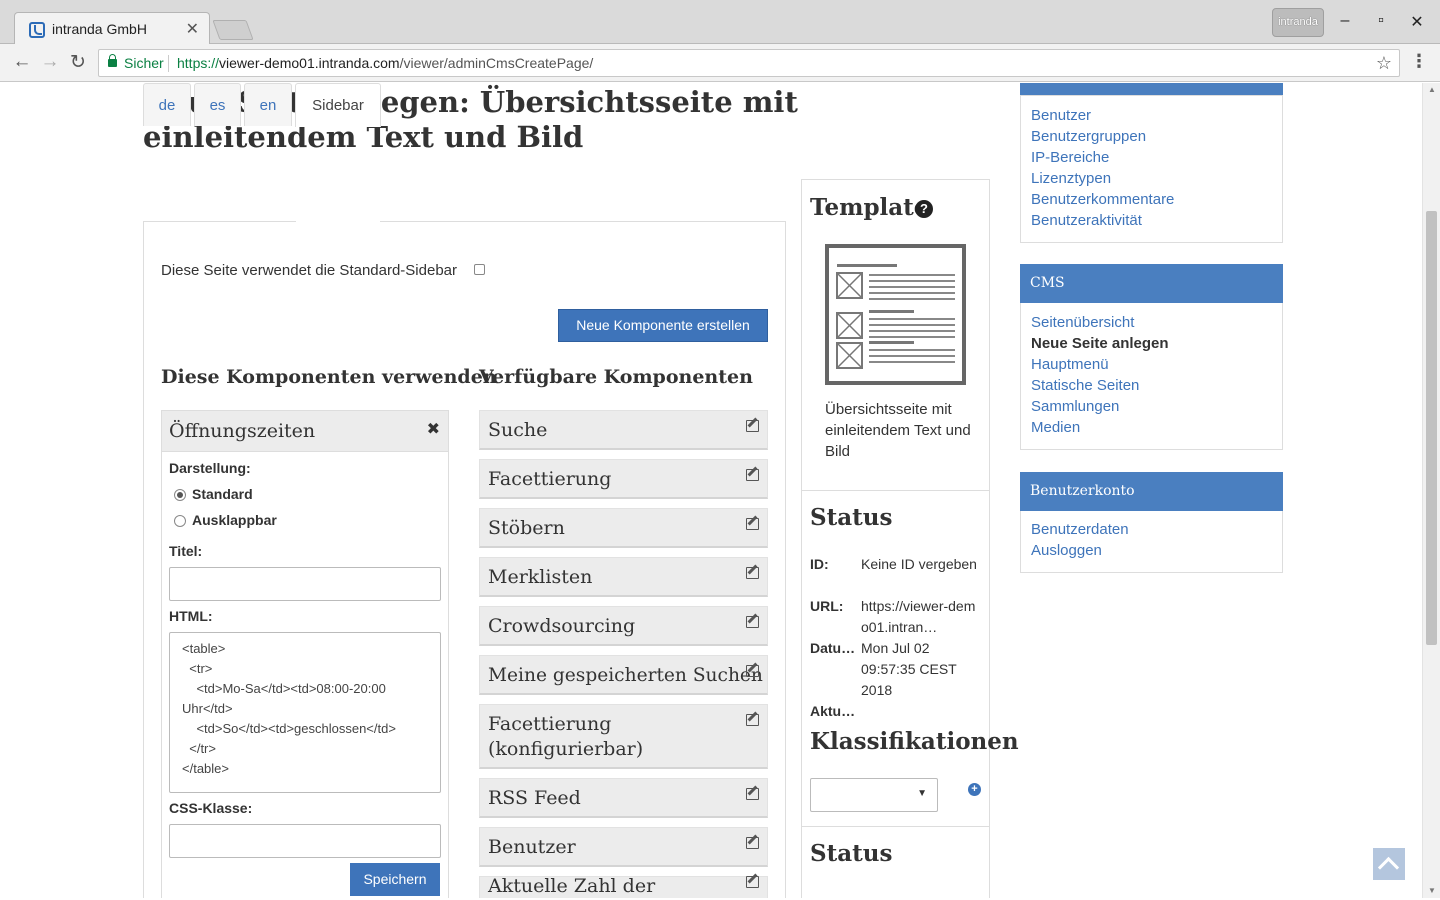 The width and height of the screenshot is (1440, 900). Describe the element at coordinates (532, 847) in the screenshot. I see `available-component-label: Benutzer` at that location.